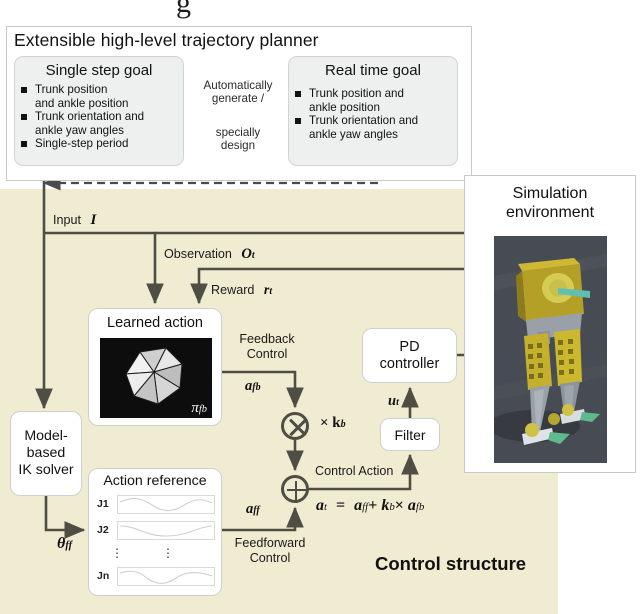  What do you see at coordinates (370, 506) in the screenshot?
I see `control-action-equation: at = aff+ kb× afb` at bounding box center [370, 506].